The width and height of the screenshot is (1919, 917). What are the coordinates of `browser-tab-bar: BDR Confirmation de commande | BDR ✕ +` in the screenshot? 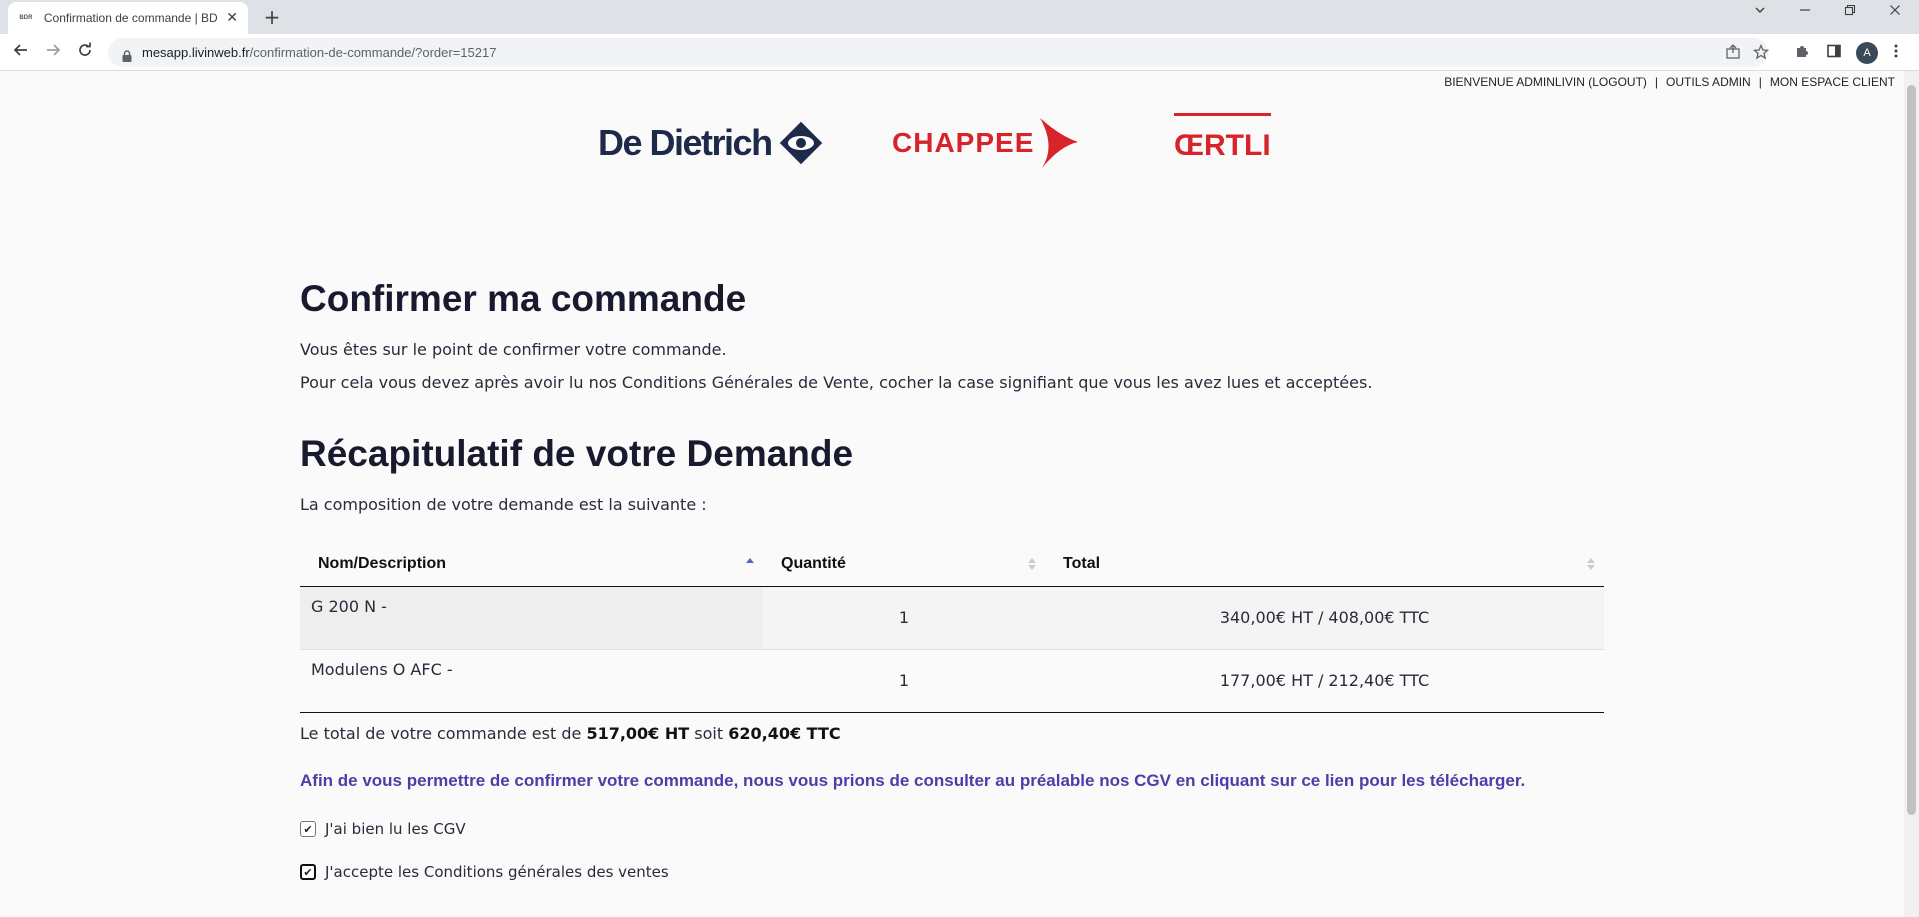 It's located at (959, 17).